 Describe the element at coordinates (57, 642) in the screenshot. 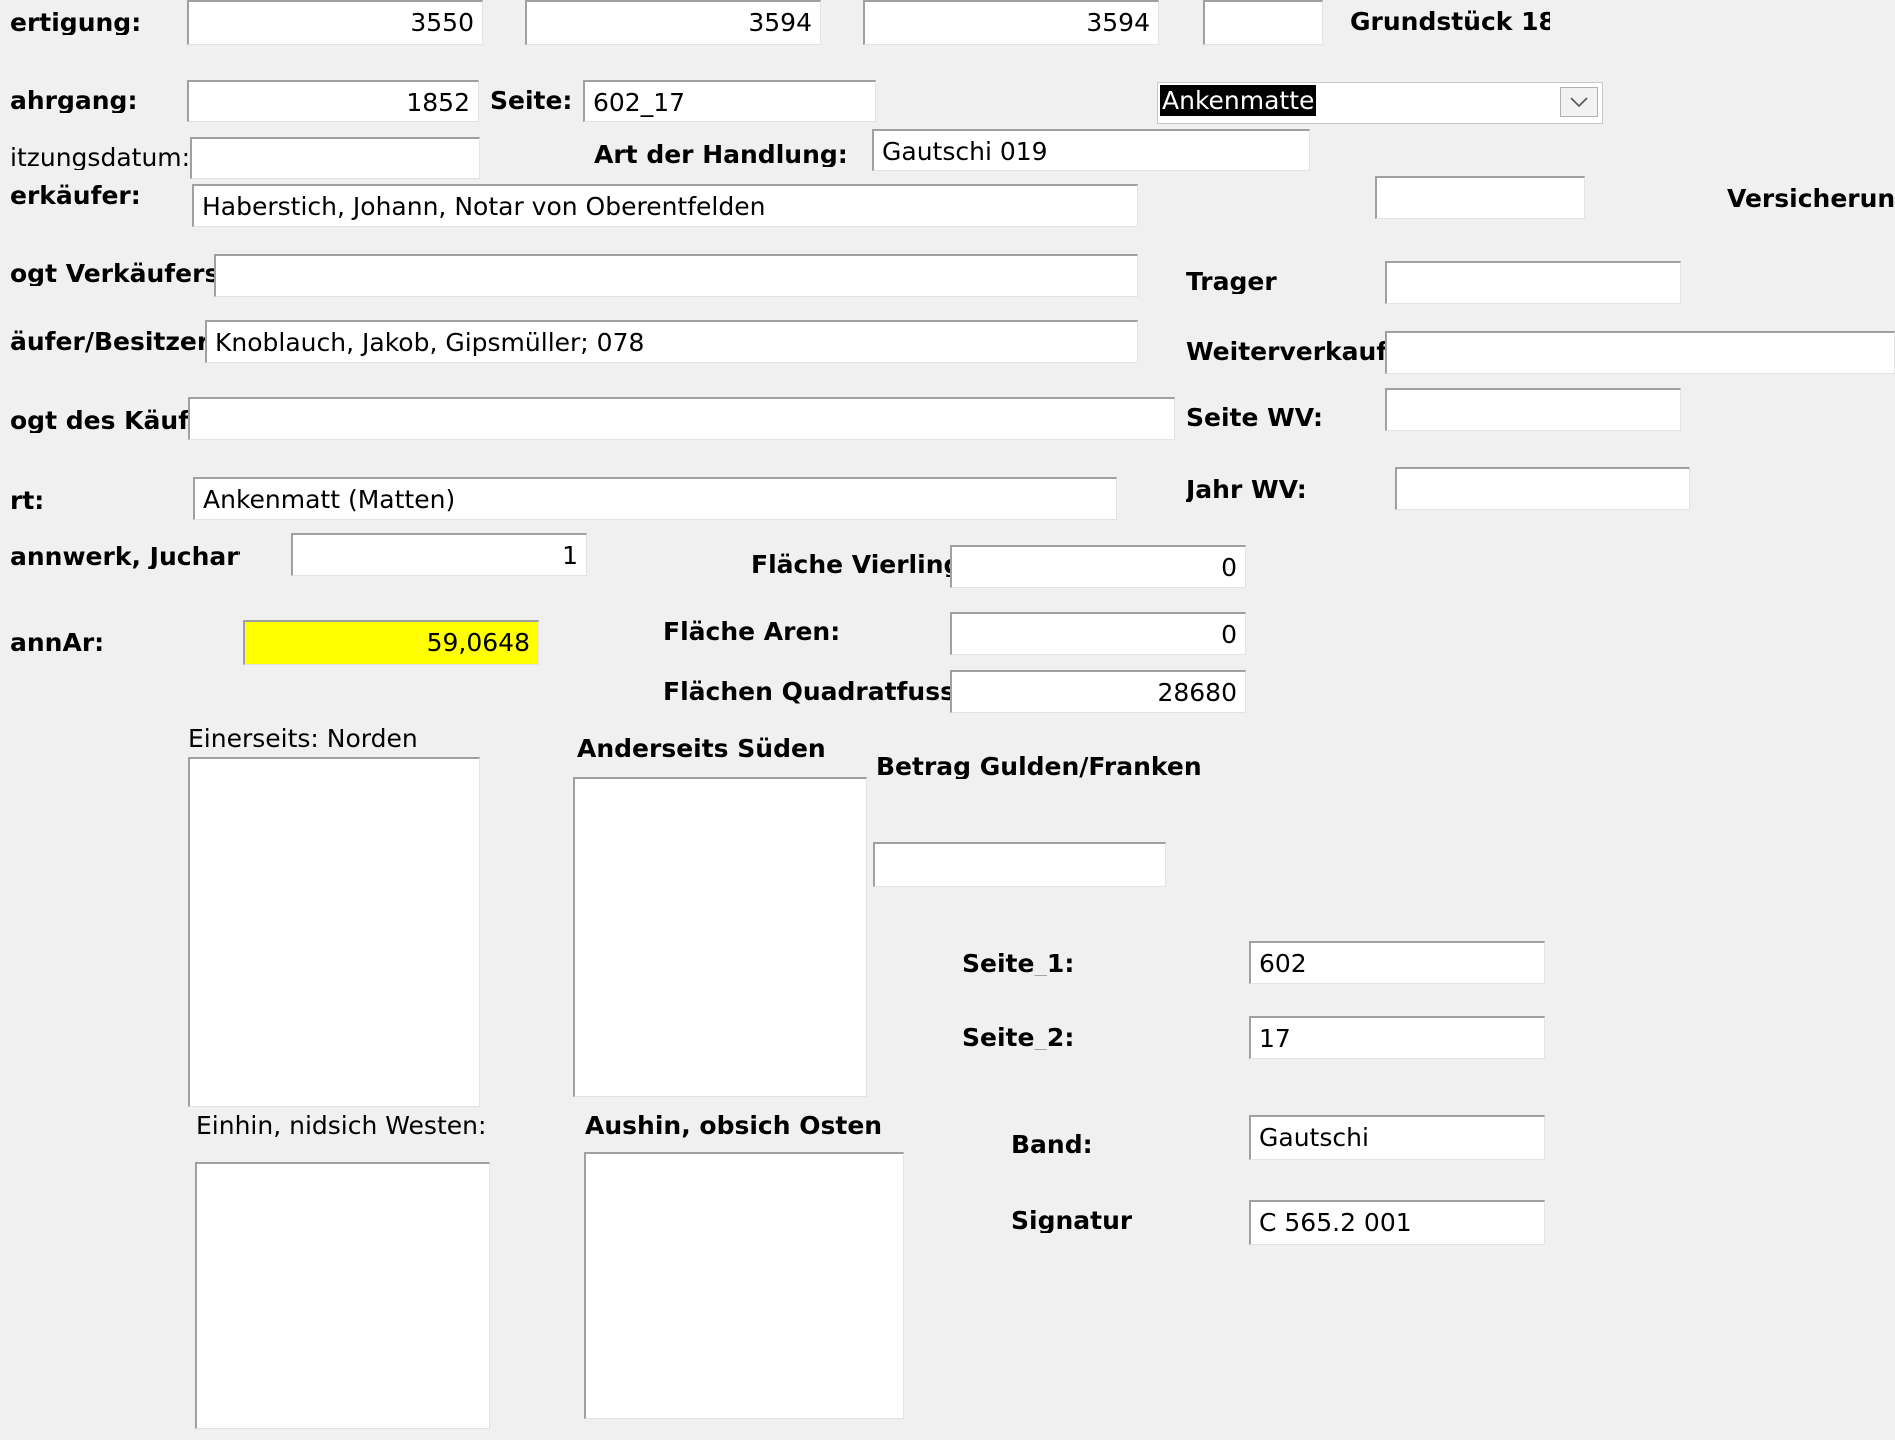

I see `mannar-label: annAr:` at that location.